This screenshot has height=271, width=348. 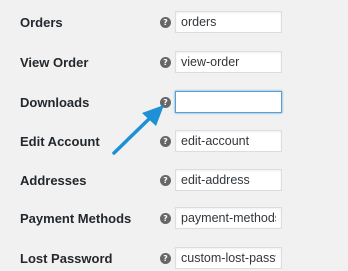 I want to click on payment-methods-label: Payment Methods, so click(x=76, y=218).